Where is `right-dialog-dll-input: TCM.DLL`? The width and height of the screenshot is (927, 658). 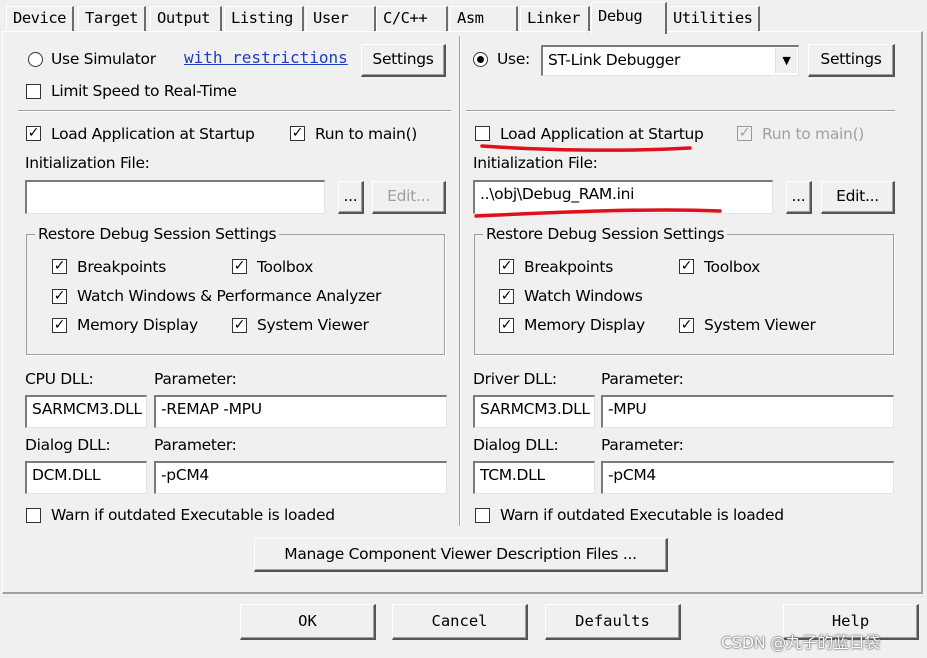
right-dialog-dll-input: TCM.DLL is located at coordinates (534, 477).